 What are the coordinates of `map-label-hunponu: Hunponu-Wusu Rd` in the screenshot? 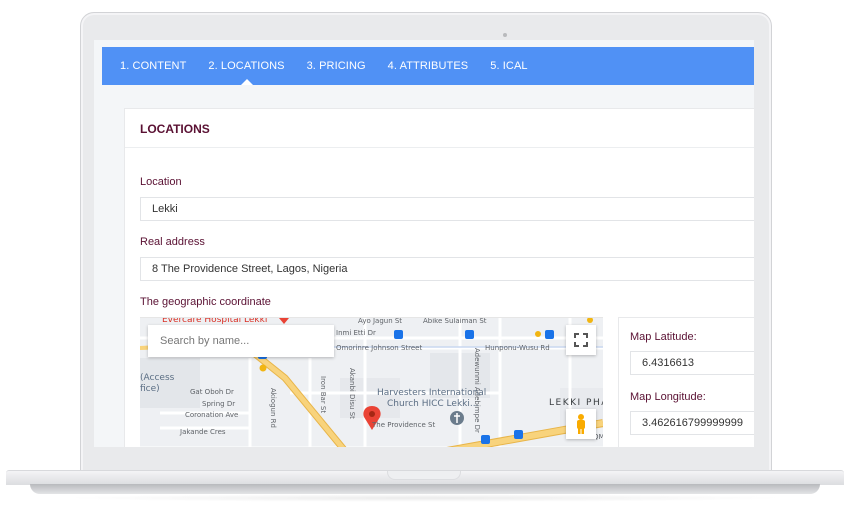 It's located at (517, 348).